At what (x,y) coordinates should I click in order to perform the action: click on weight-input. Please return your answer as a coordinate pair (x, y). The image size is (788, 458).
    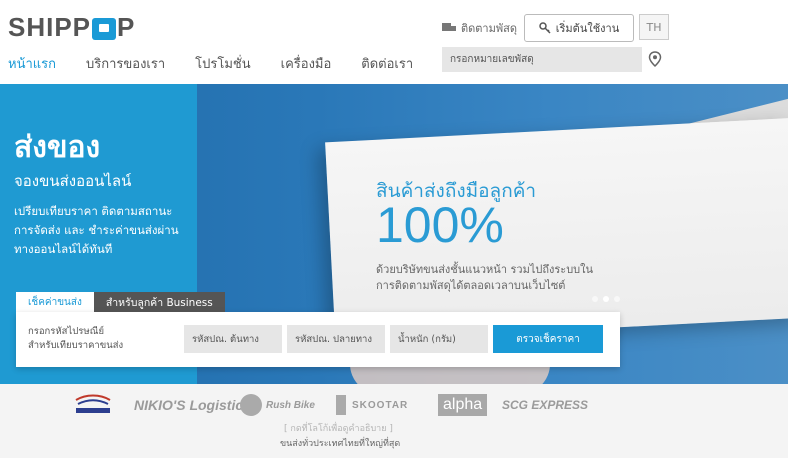
    Looking at the image, I should click on (439, 339).